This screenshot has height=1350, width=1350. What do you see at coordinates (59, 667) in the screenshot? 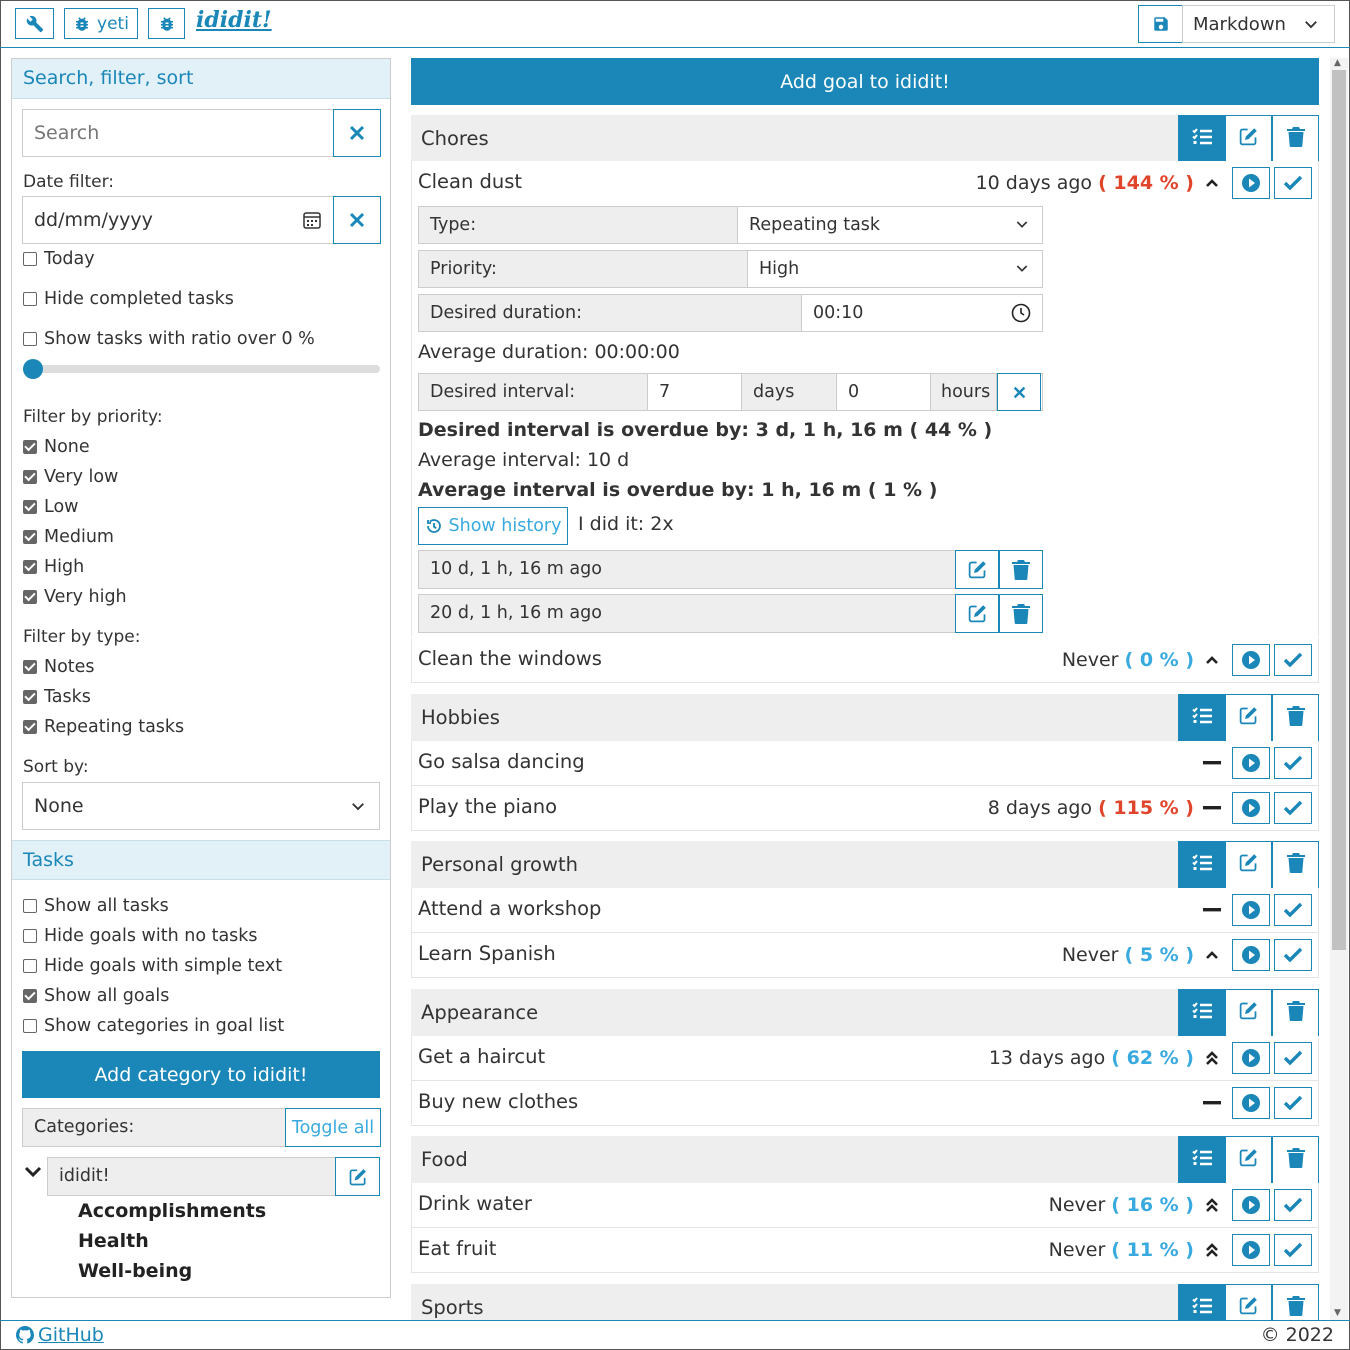
I see `type-checkbox: Notes` at bounding box center [59, 667].